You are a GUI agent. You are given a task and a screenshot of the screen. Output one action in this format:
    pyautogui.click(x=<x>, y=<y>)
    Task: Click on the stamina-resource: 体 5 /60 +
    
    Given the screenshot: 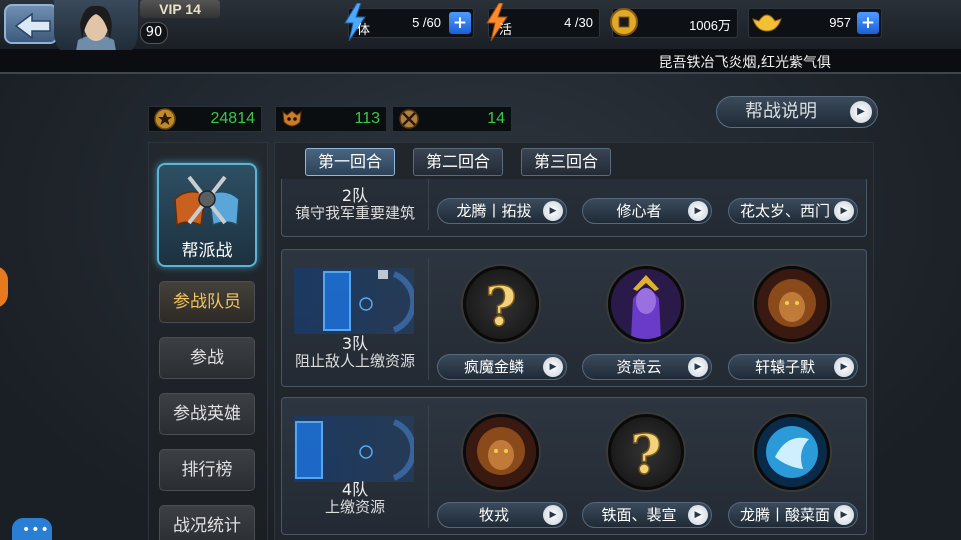 What is the action you would take?
    pyautogui.click(x=409, y=22)
    